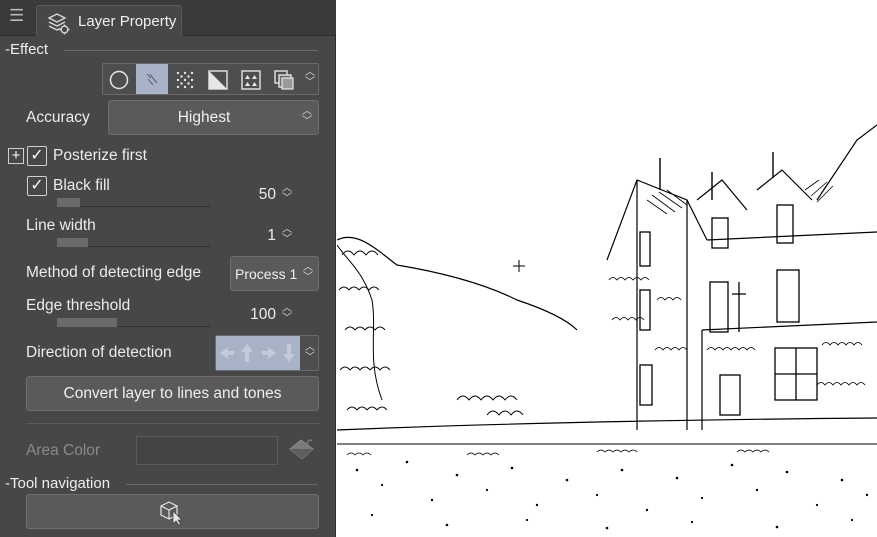  What do you see at coordinates (99, 352) in the screenshot?
I see `direction-label: Direction of detection` at bounding box center [99, 352].